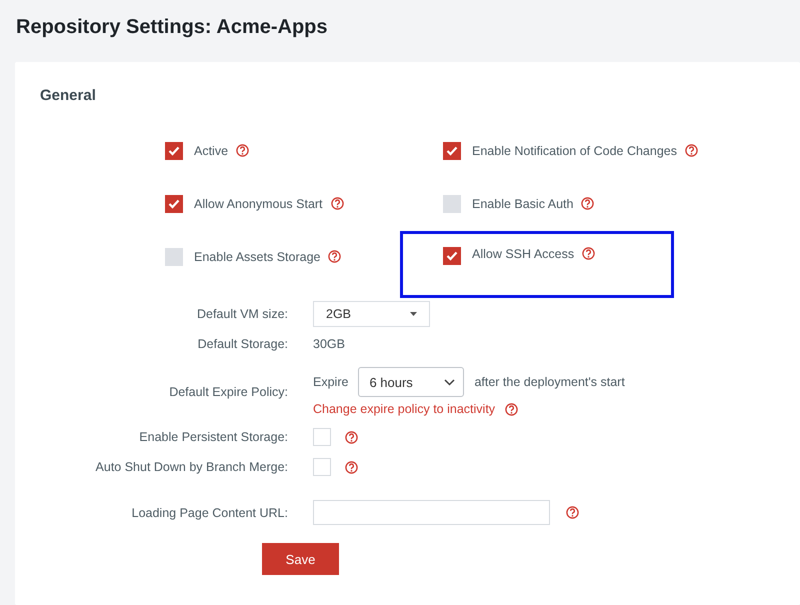 The height and width of the screenshot is (605, 800). Describe the element at coordinates (300, 559) in the screenshot. I see `save-button: Save` at that location.